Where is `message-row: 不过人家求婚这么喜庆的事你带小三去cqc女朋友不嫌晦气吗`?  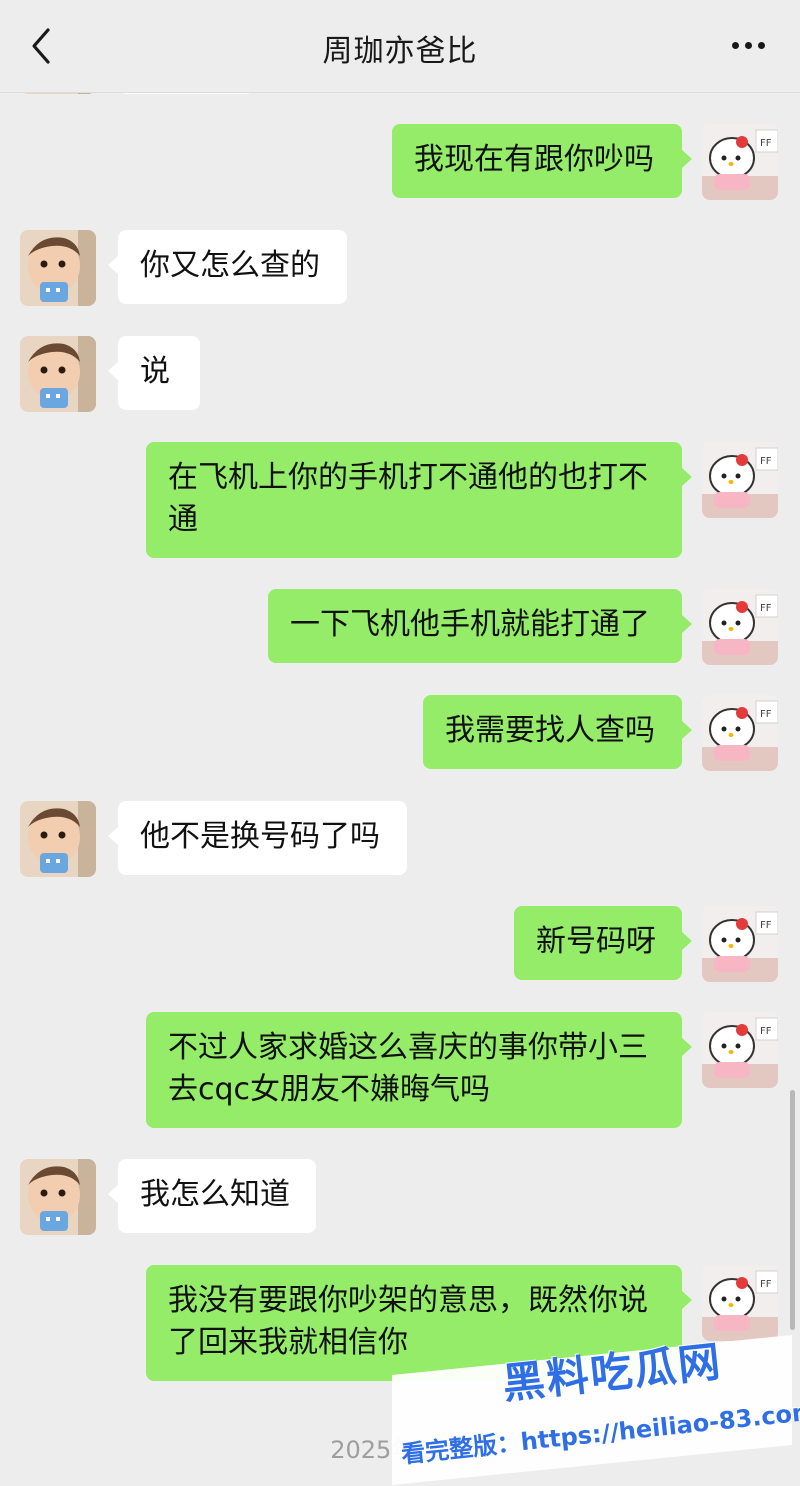
message-row: 不过人家求婚这么喜庆的事你带小三去cqc女朋友不嫌晦气吗 is located at coordinates (400, 1070).